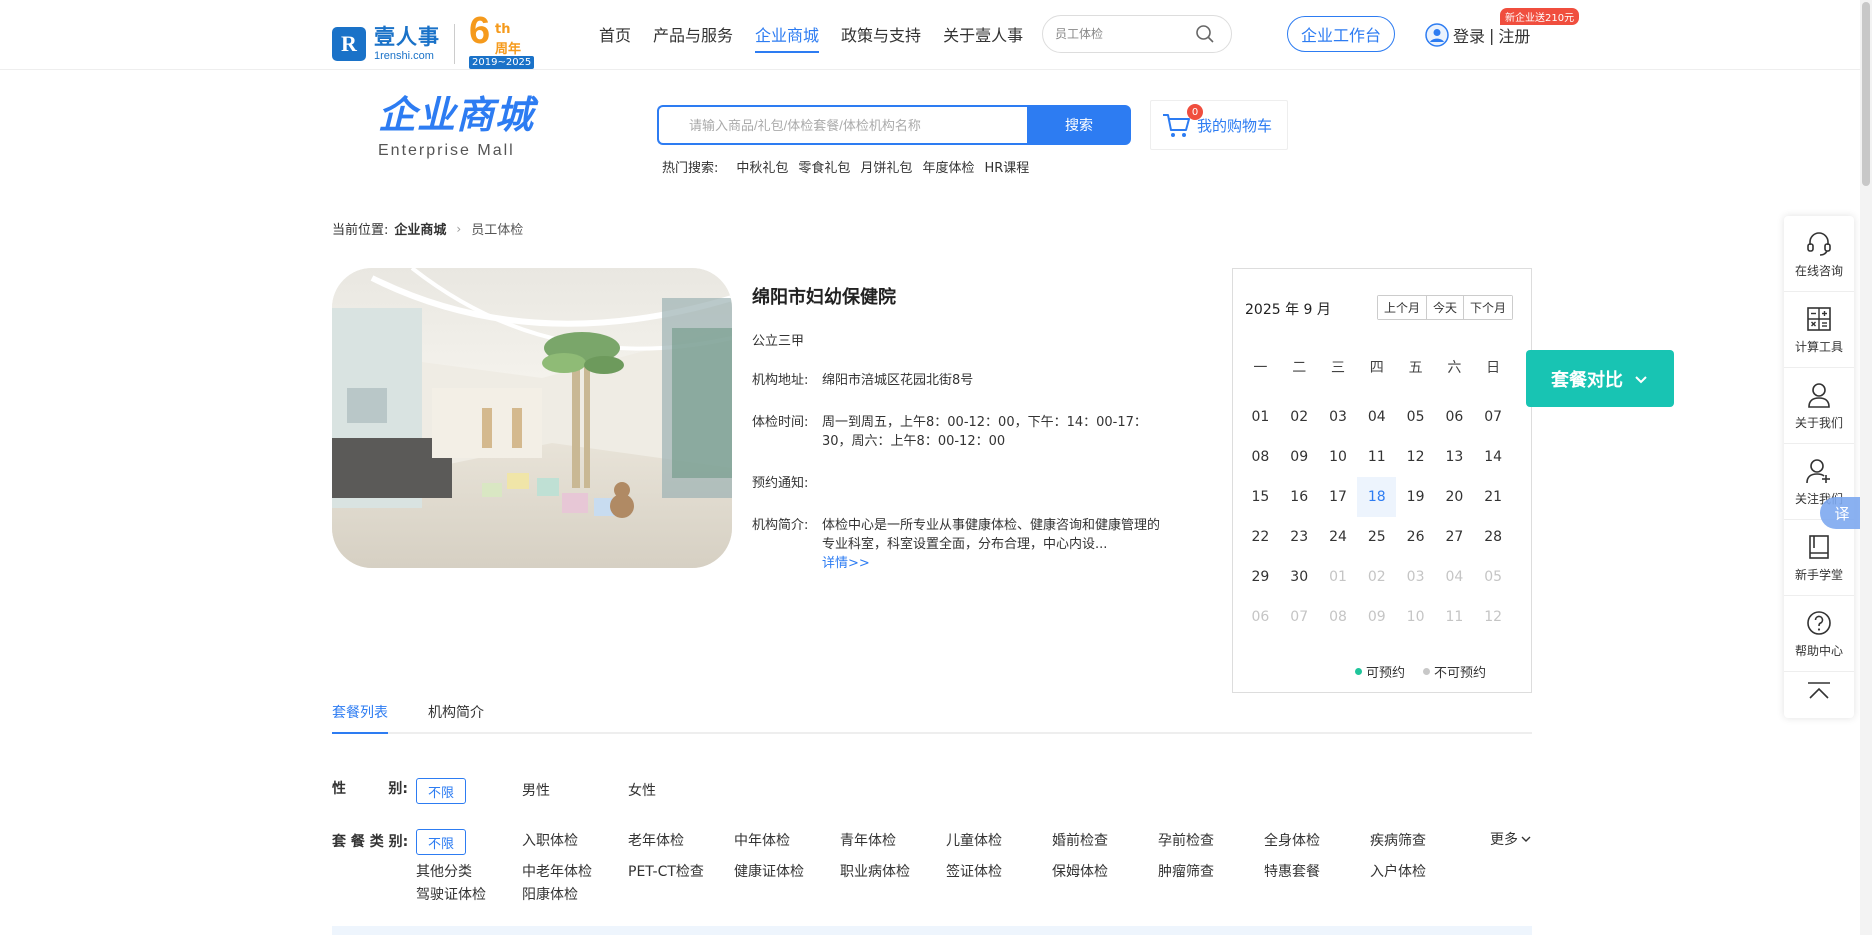  What do you see at coordinates (1415, 497) in the screenshot?
I see `calendar-day: 19` at bounding box center [1415, 497].